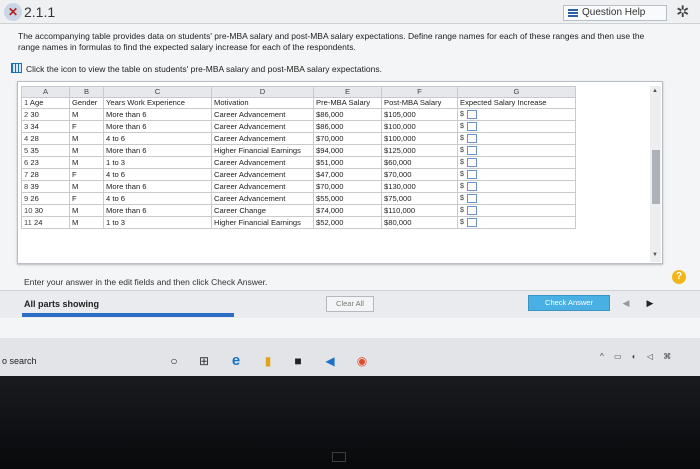 Image resolution: width=700 pixels, height=469 pixels. Describe the element at coordinates (650, 303) in the screenshot. I see `next-arrow-icon: ▶` at that location.